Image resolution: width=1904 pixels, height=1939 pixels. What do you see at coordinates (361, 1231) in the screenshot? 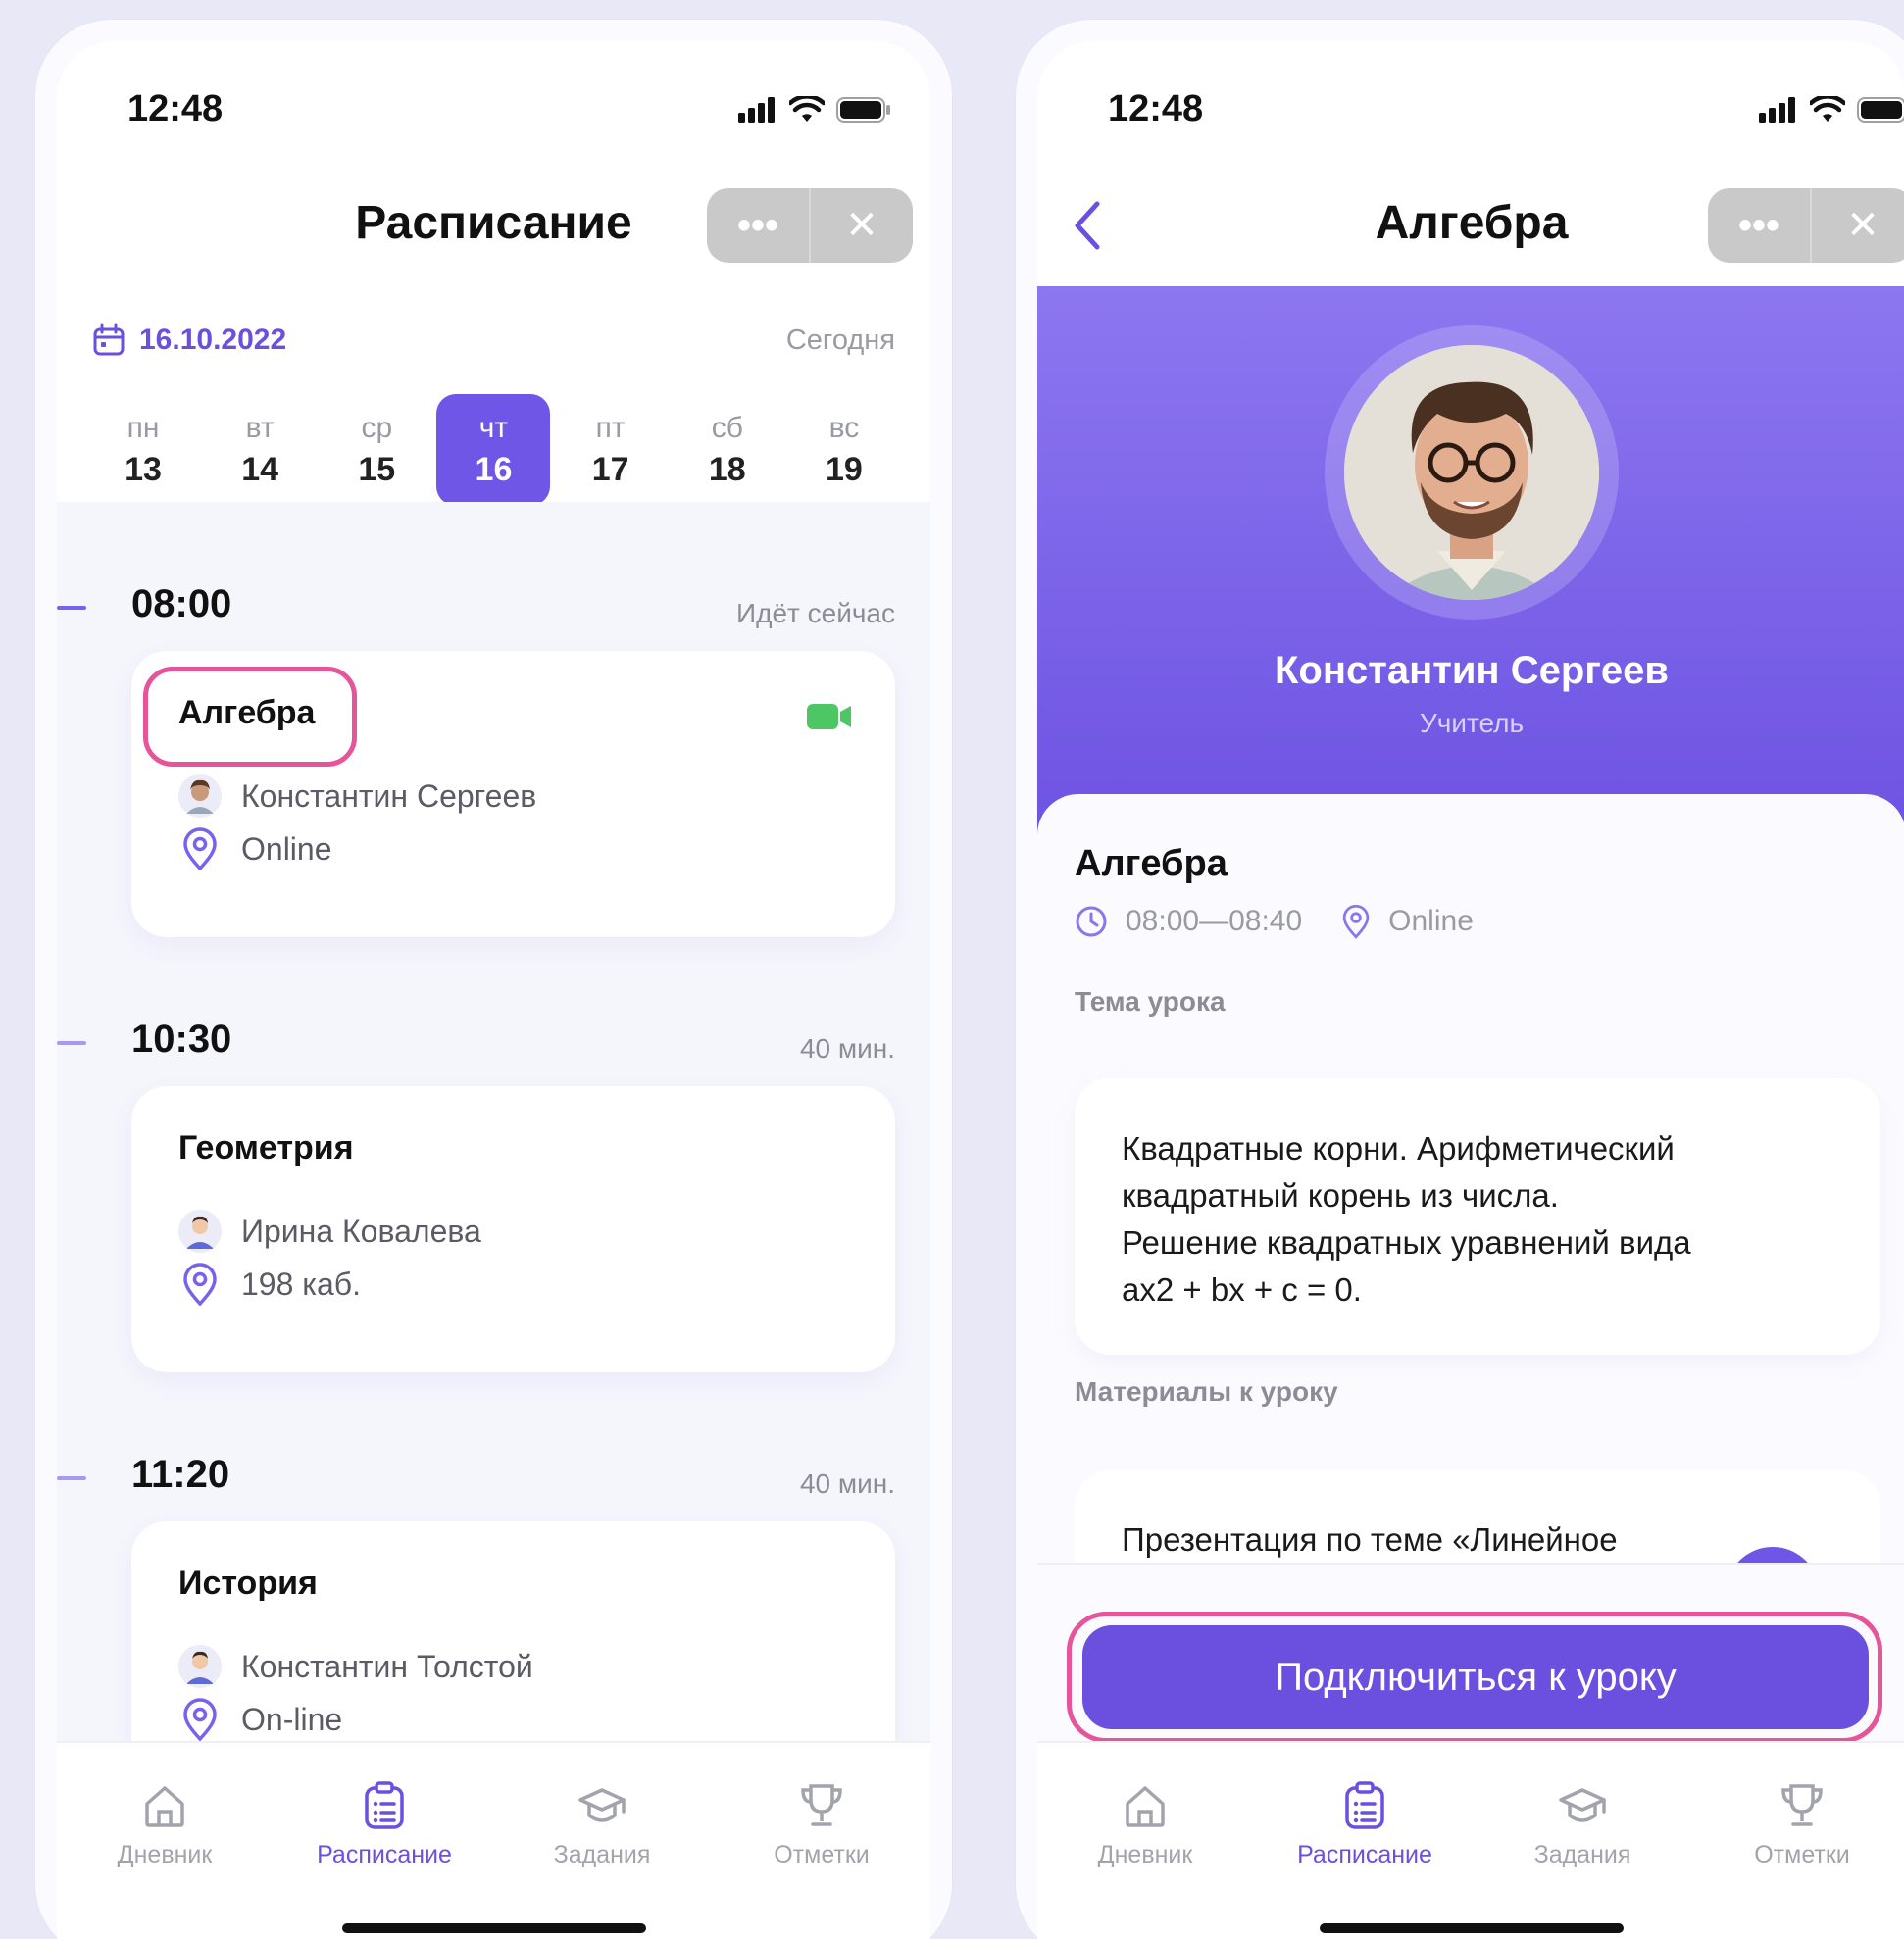
I see `teacher-name: Ирина Ковалева` at bounding box center [361, 1231].